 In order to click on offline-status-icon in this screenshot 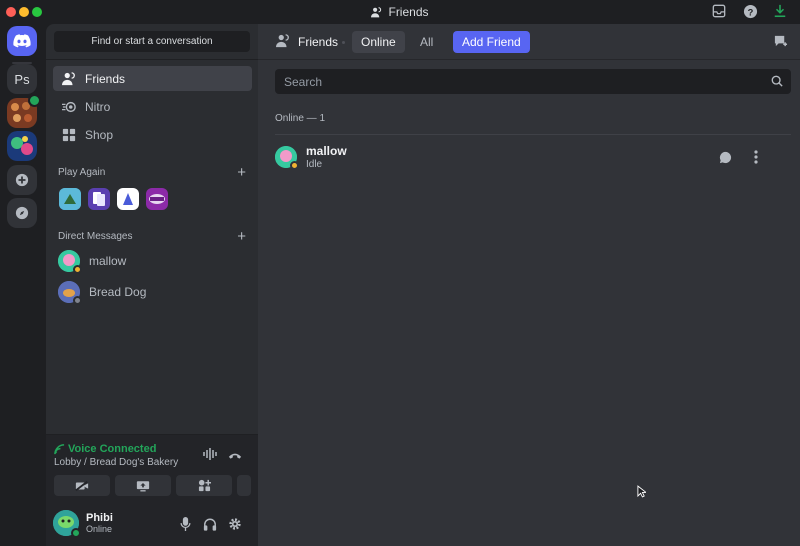, I will do `click(77, 300)`.